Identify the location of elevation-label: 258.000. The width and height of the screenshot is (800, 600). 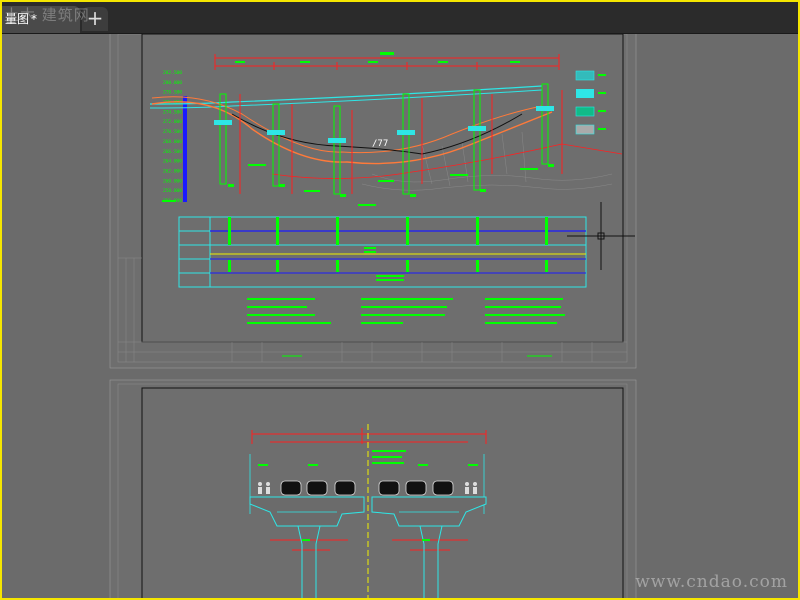
(172, 191).